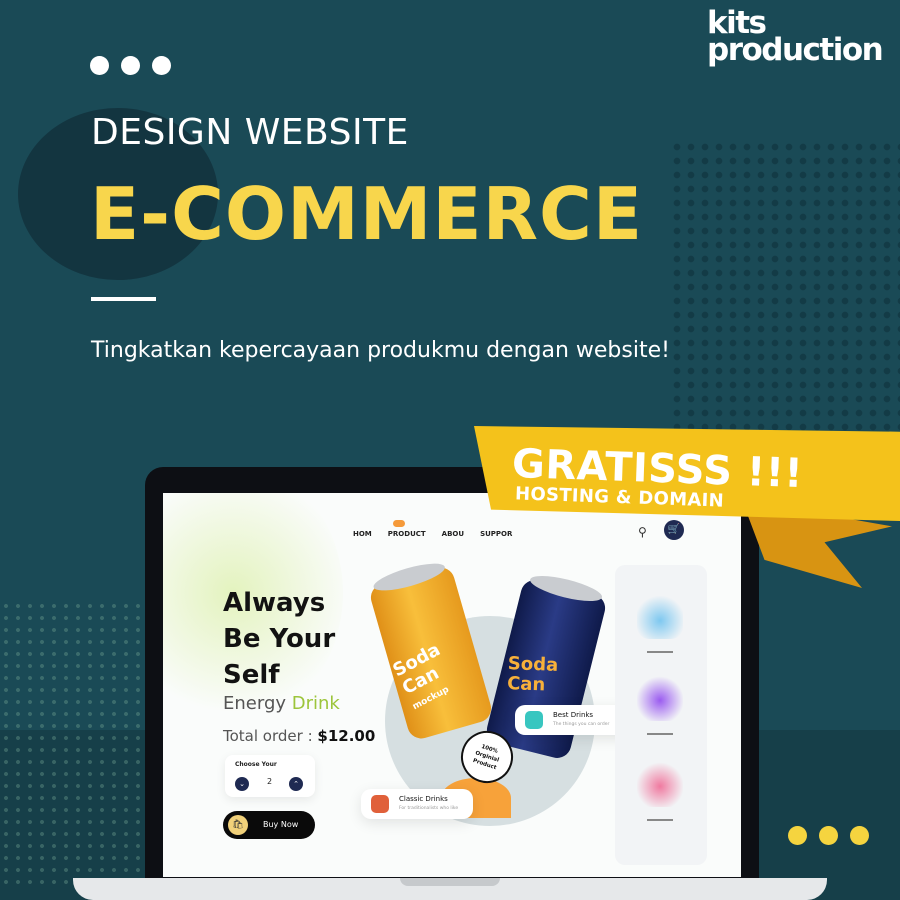  What do you see at coordinates (255, 703) in the screenshot?
I see `hero-subtitle-word1: Energy` at bounding box center [255, 703].